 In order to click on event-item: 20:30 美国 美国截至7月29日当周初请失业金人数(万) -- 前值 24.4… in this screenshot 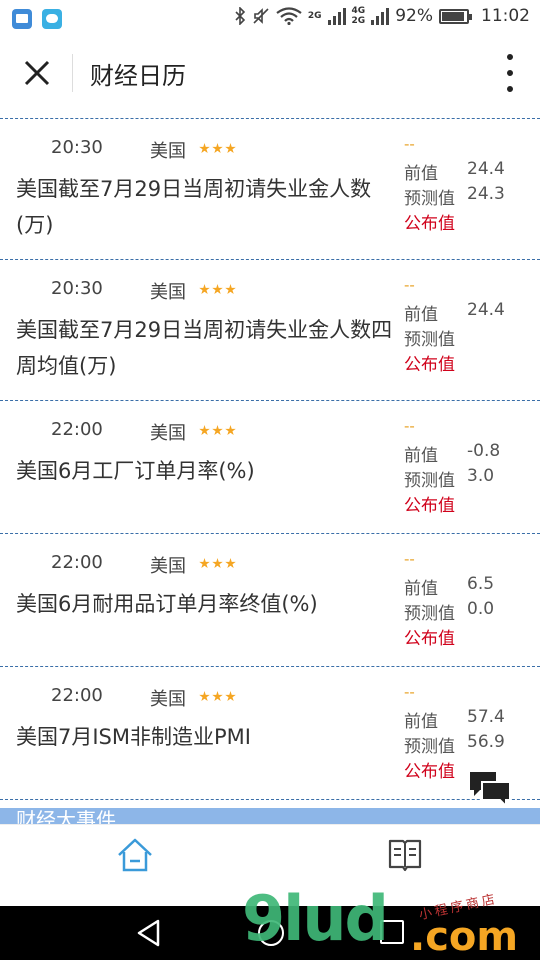, I will do `click(270, 188)`.